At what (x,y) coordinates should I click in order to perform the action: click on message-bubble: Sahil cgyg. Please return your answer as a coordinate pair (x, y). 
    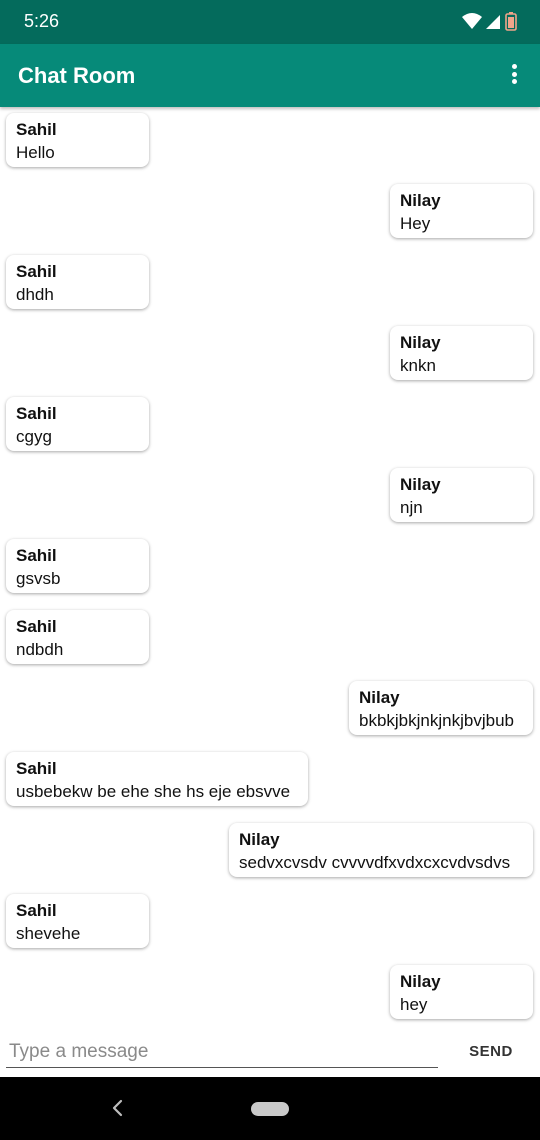
    Looking at the image, I should click on (77, 424).